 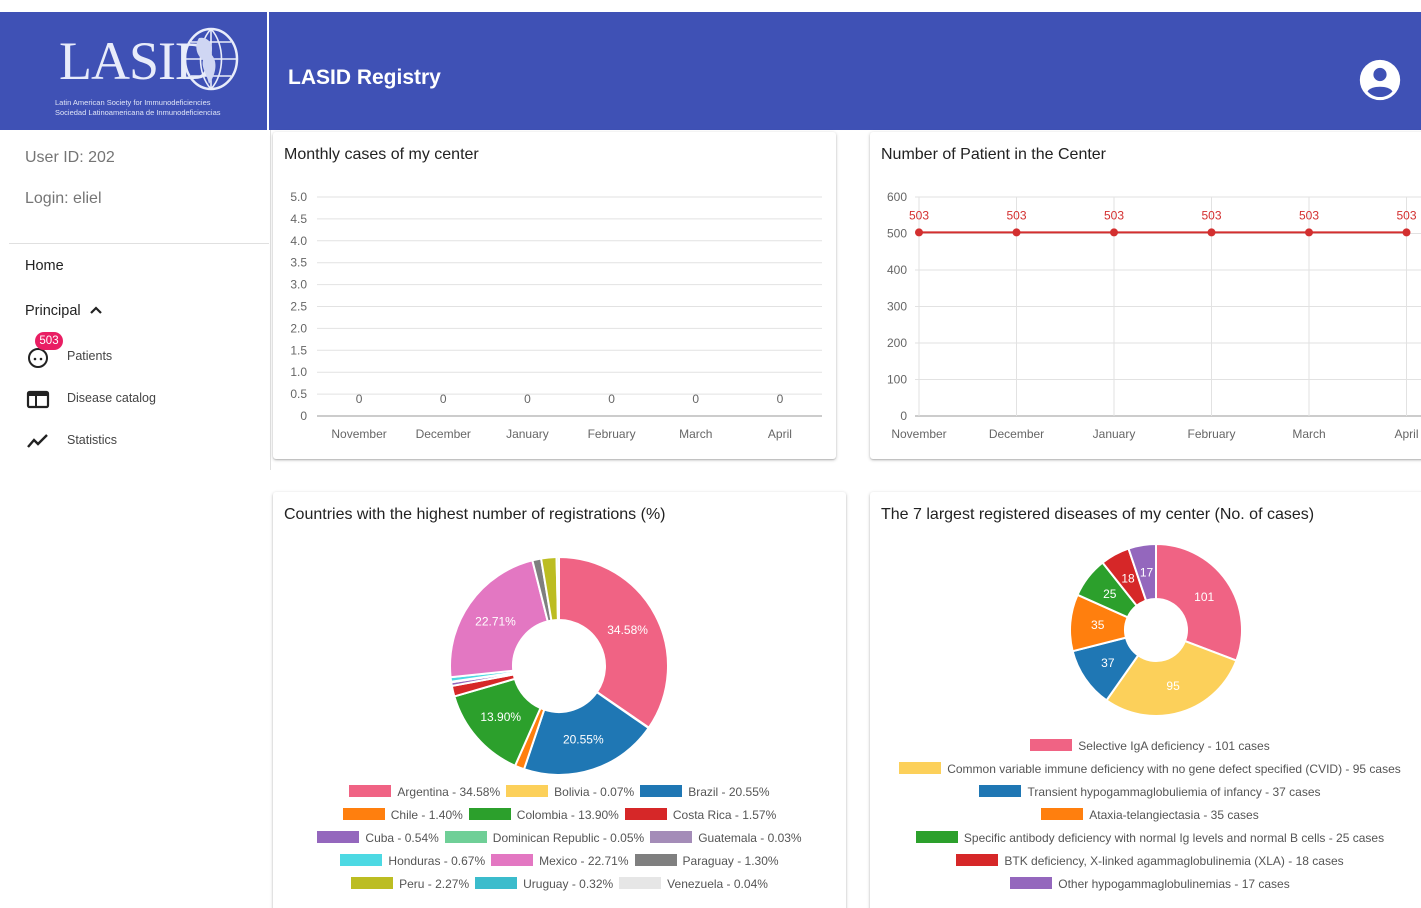 What do you see at coordinates (412, 861) in the screenshot?
I see `legend-item: Honduras - 0.67%` at bounding box center [412, 861].